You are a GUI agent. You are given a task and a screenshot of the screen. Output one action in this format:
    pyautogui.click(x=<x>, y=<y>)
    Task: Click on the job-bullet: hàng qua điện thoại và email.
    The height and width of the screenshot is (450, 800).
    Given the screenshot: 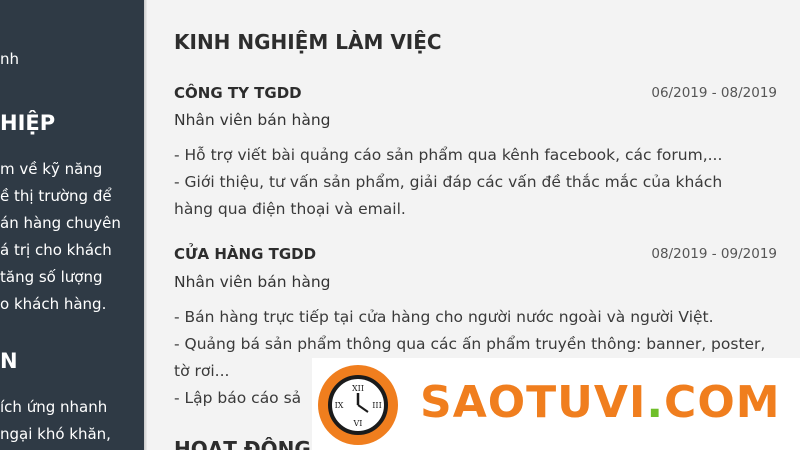 What is the action you would take?
    pyautogui.click(x=290, y=209)
    